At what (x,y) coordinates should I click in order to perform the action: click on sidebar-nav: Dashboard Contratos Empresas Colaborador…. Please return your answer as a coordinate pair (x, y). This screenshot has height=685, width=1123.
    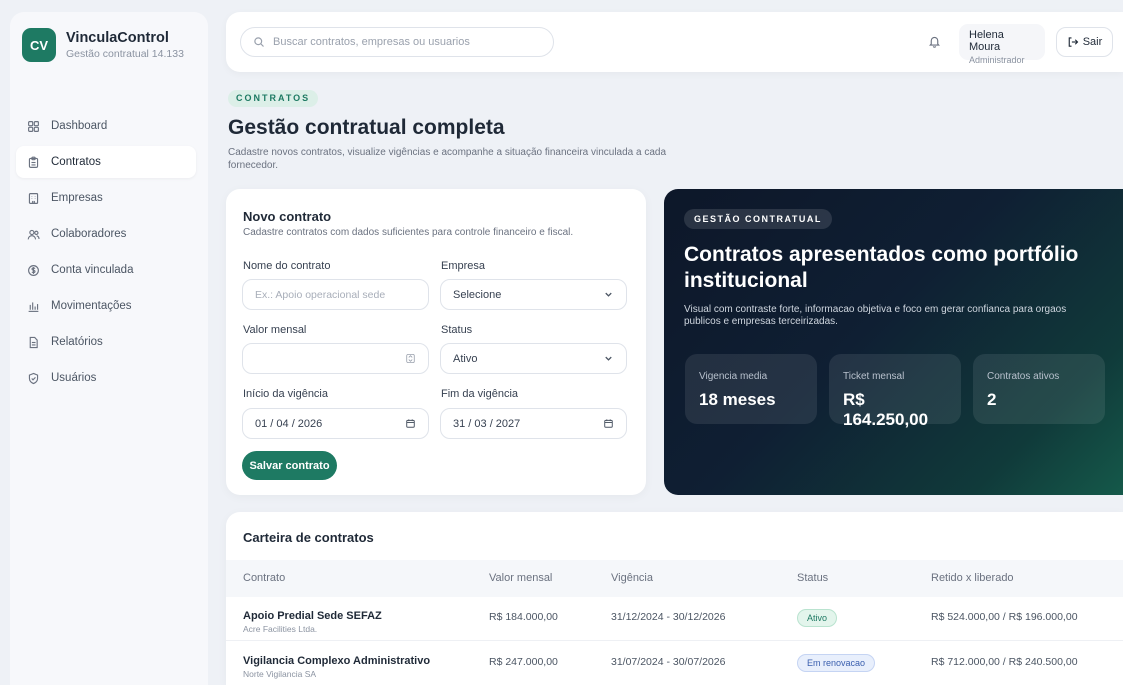
    Looking at the image, I should click on (109, 252).